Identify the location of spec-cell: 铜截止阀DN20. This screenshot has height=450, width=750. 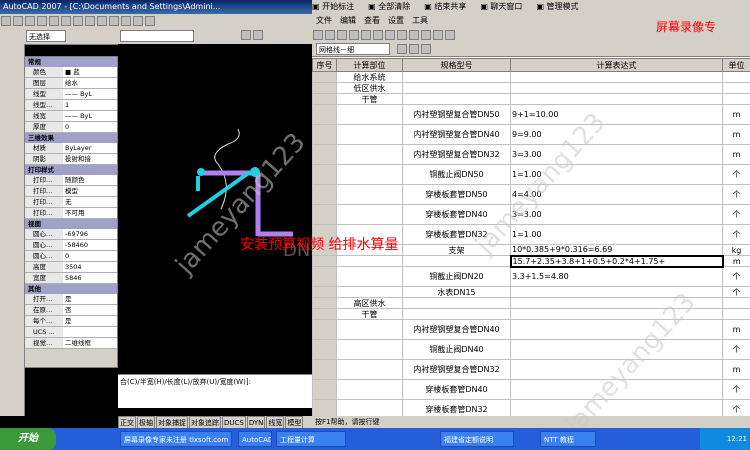
(456, 276).